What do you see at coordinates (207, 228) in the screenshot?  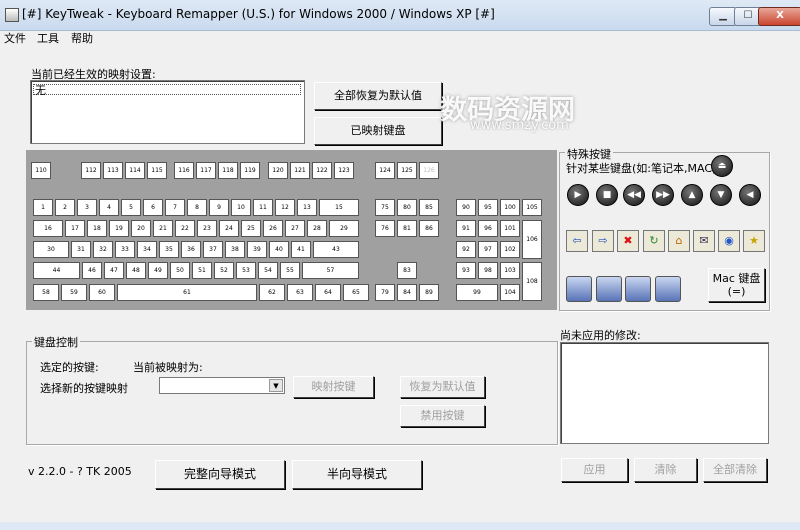 I see `key-23: 23` at bounding box center [207, 228].